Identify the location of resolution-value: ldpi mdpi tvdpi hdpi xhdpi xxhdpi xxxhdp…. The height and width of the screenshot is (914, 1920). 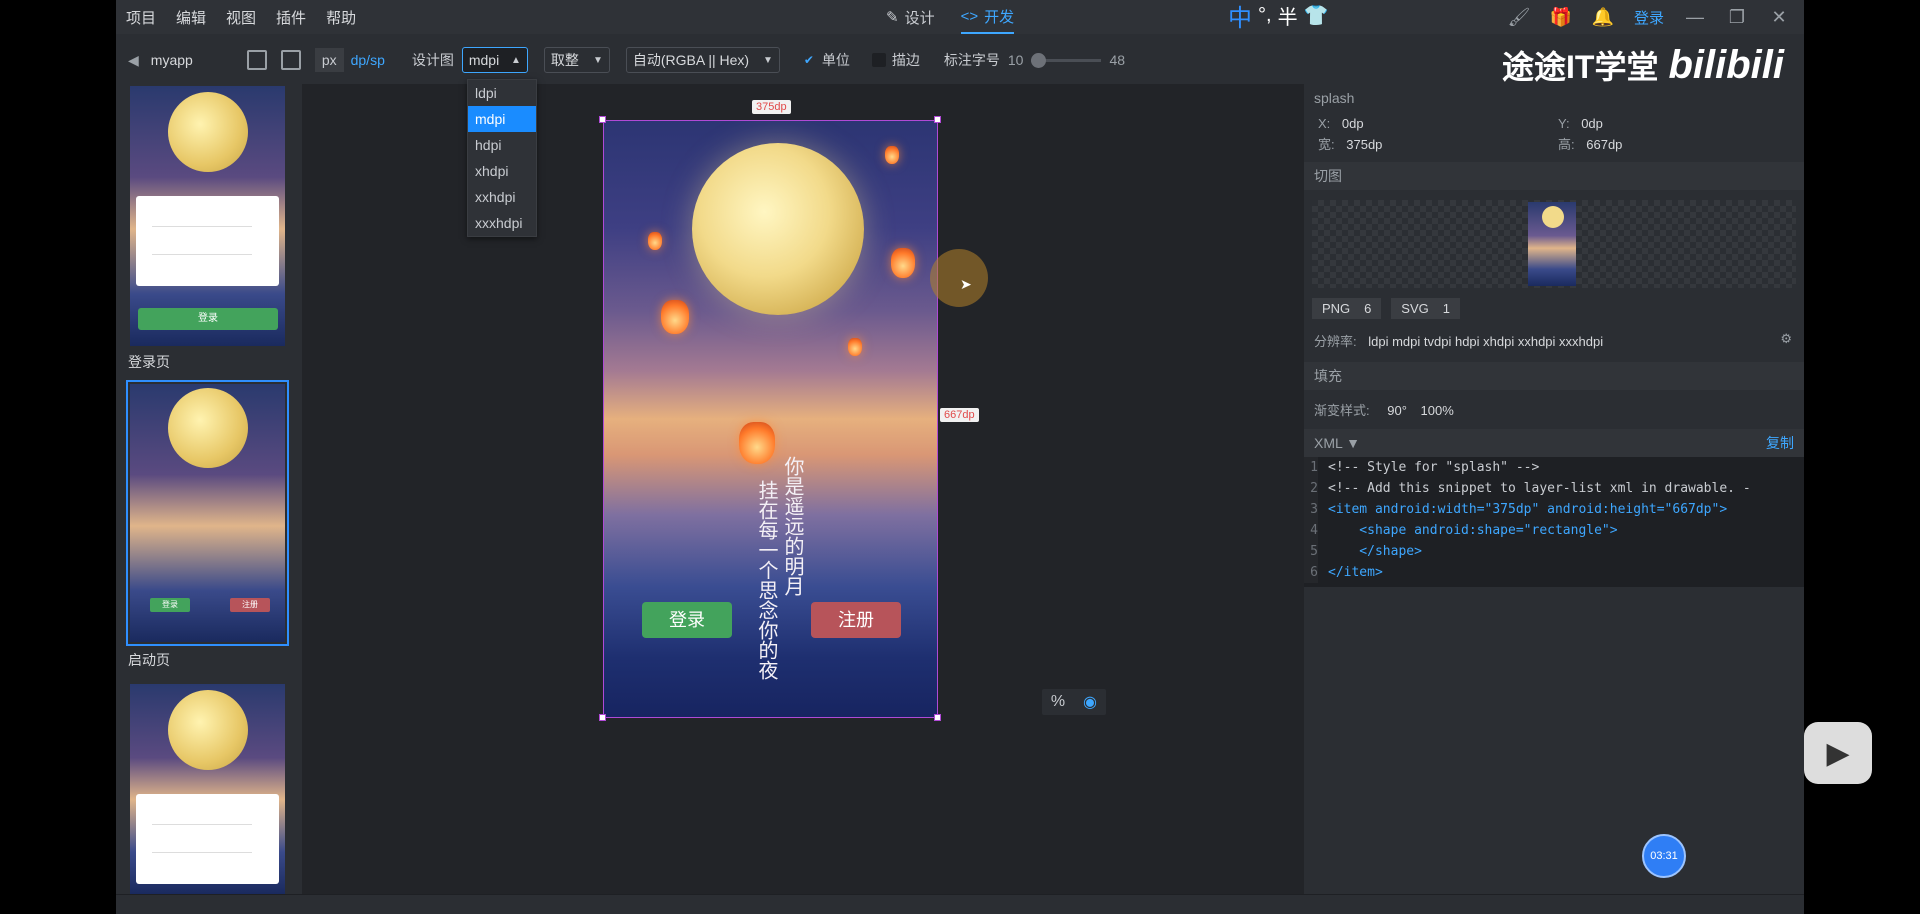
(1486, 341).